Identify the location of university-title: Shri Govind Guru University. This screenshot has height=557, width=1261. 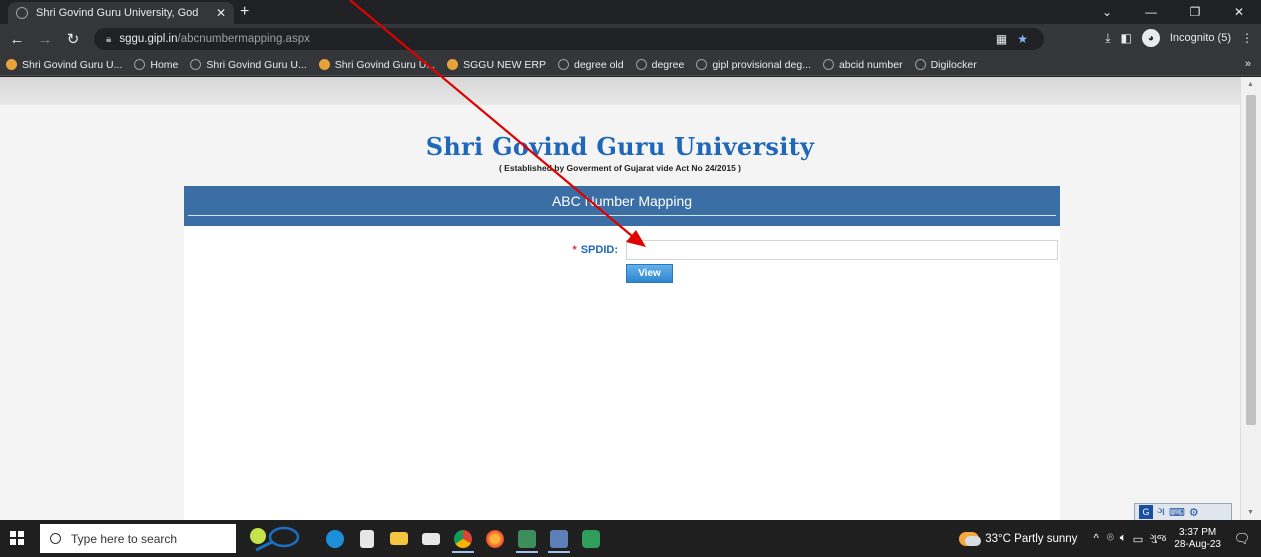
(620, 146).